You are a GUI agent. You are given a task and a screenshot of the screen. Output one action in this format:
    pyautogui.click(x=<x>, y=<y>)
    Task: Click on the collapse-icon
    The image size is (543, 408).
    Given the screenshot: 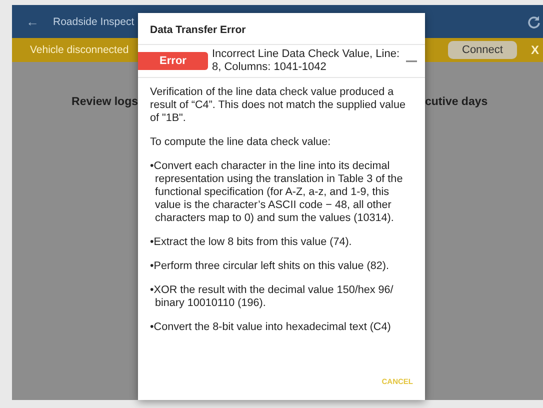 What is the action you would take?
    pyautogui.click(x=411, y=61)
    